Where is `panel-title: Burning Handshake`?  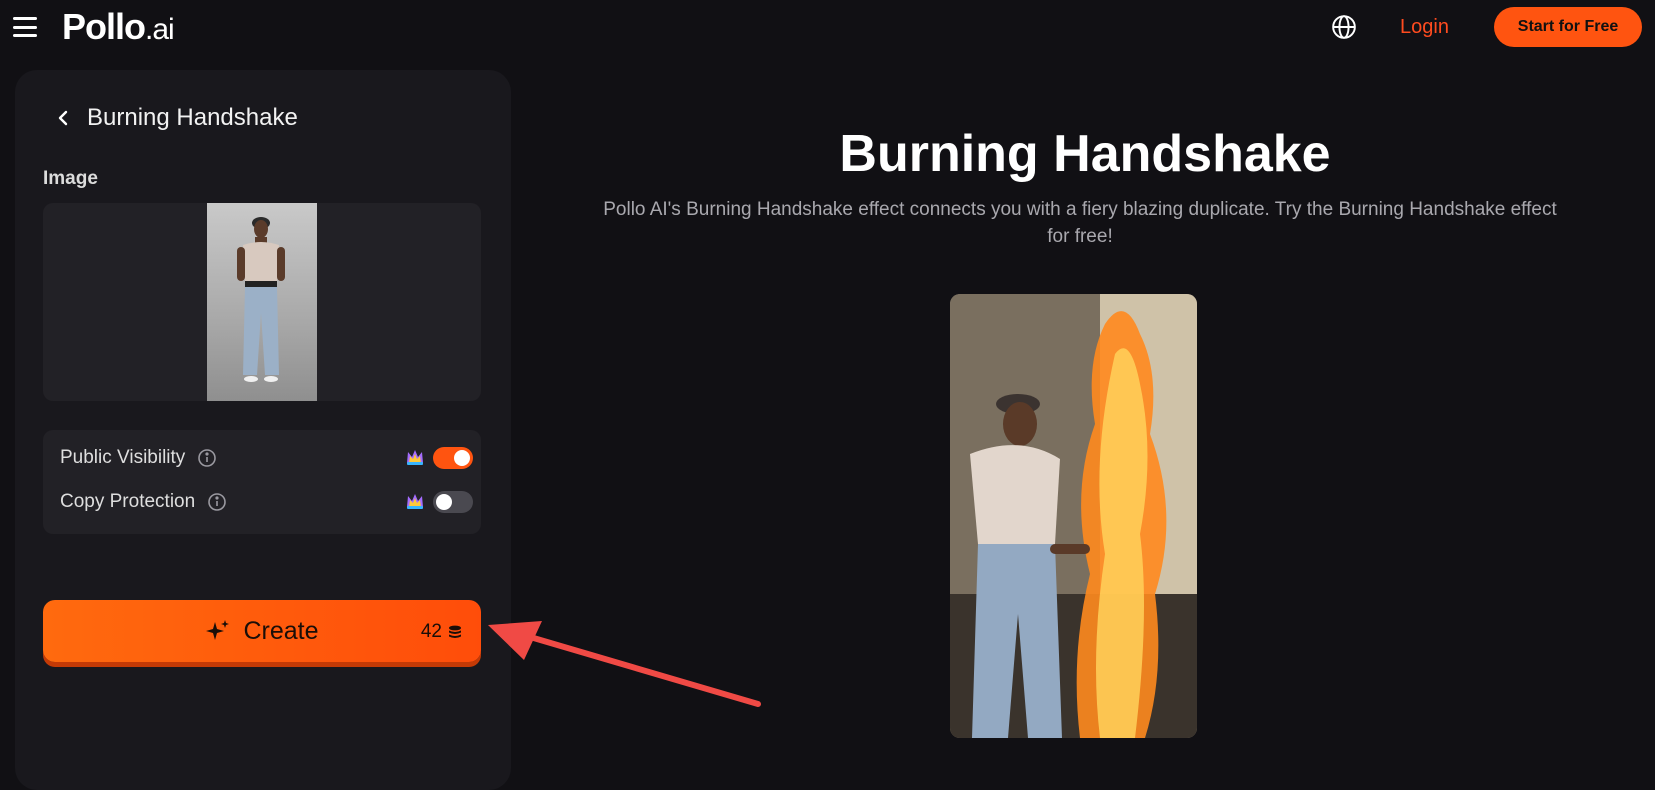 panel-title: Burning Handshake is located at coordinates (192, 117).